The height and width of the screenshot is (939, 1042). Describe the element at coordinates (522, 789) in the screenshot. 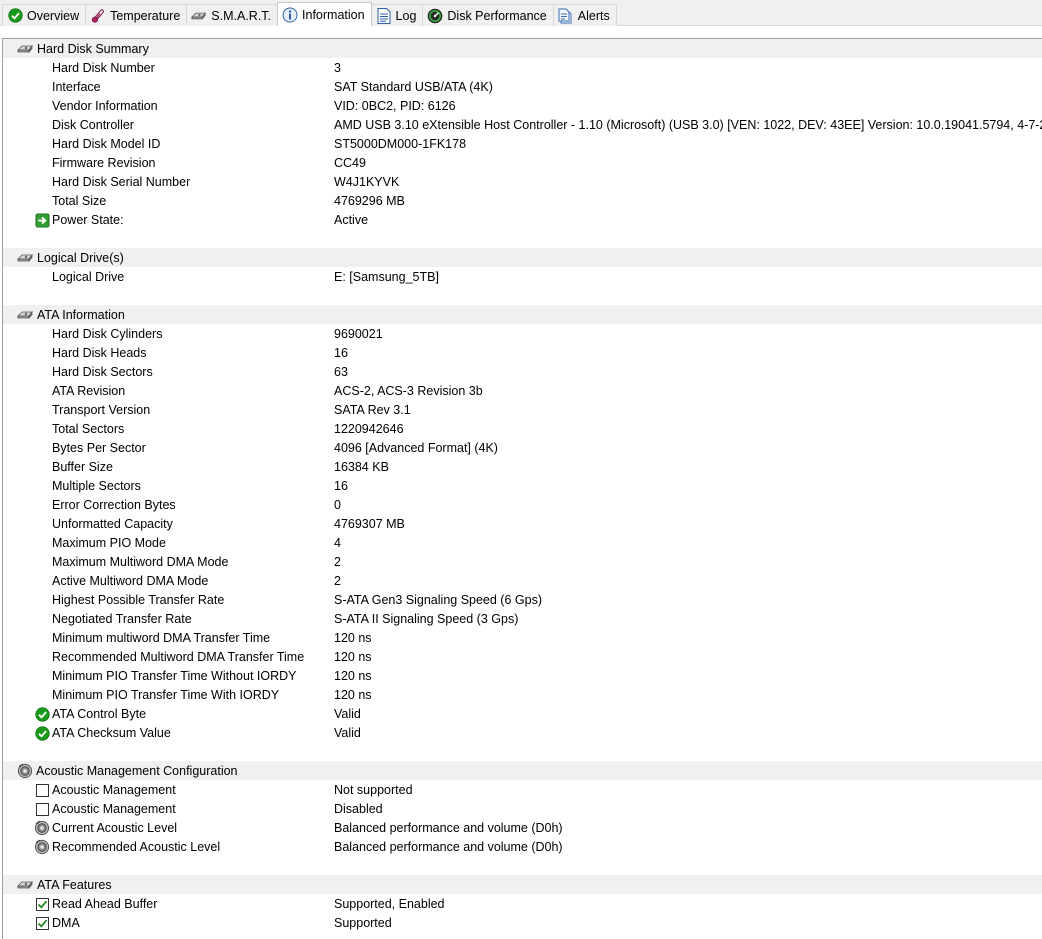

I see `info-row: Acoustic Management Not supported` at that location.